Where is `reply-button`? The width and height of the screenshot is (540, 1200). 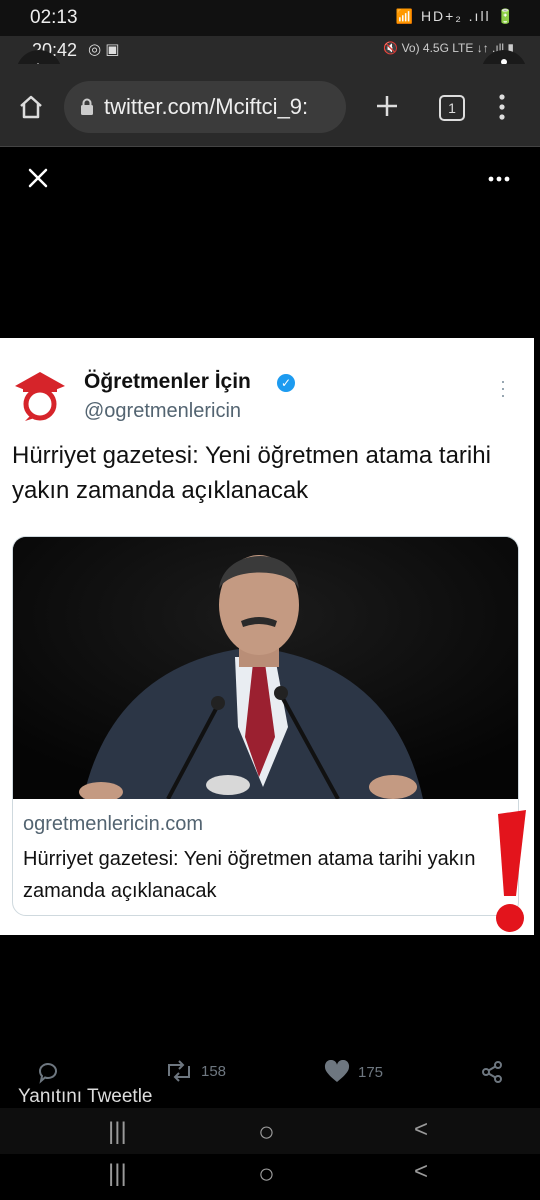 reply-button is located at coordinates (52, 1072).